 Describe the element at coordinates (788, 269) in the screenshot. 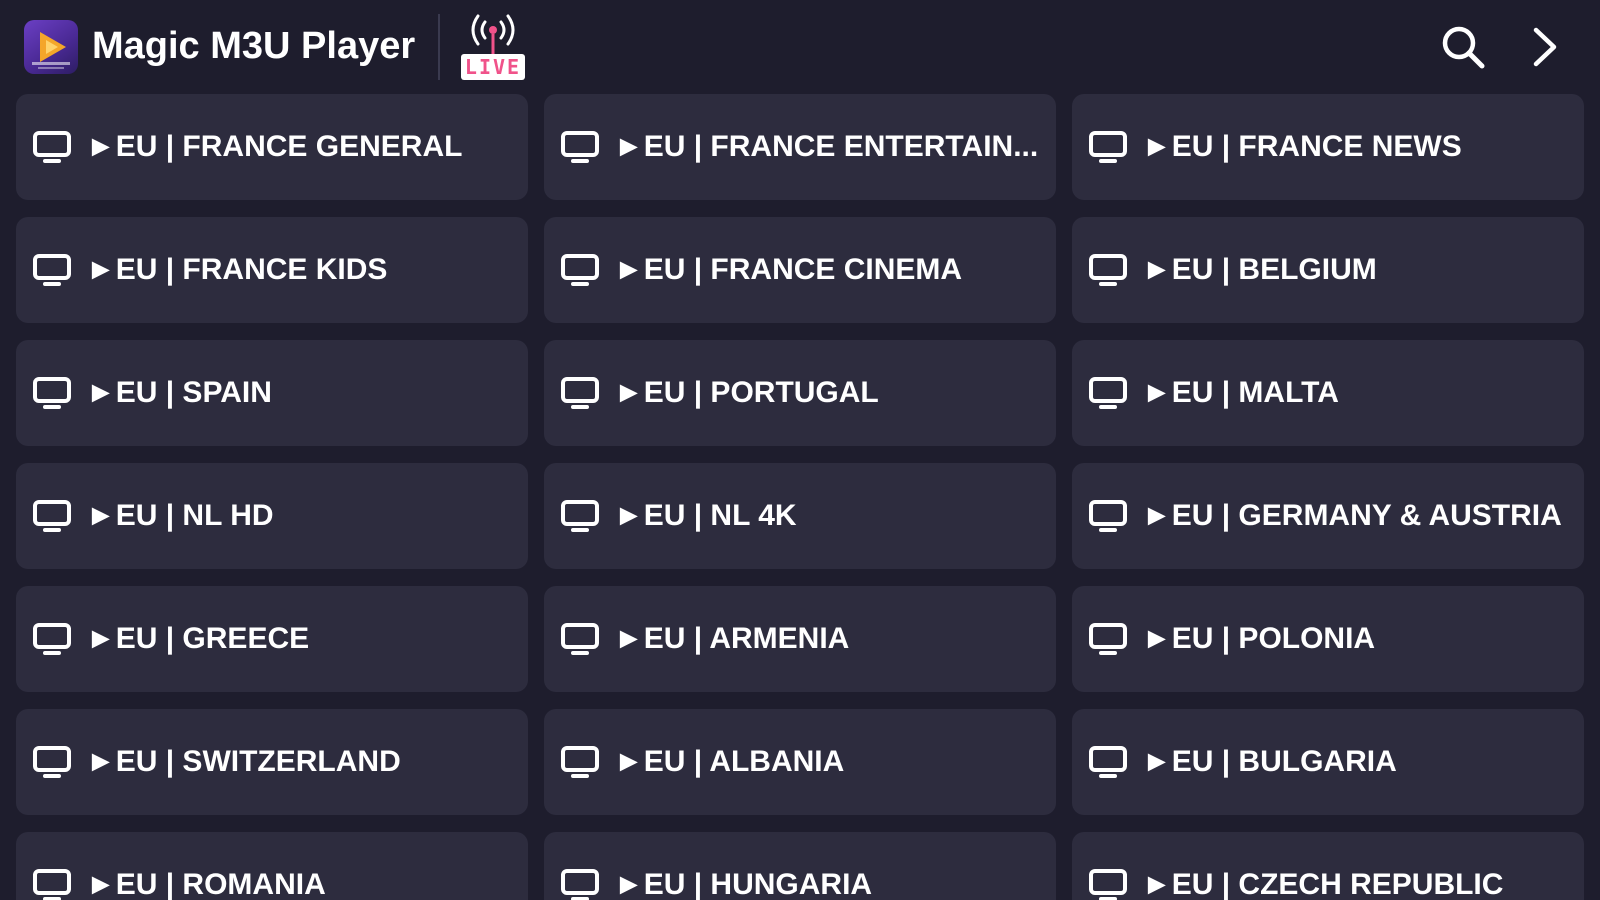

I see `category-label: ►EU | FRANCE CINEMA` at that location.